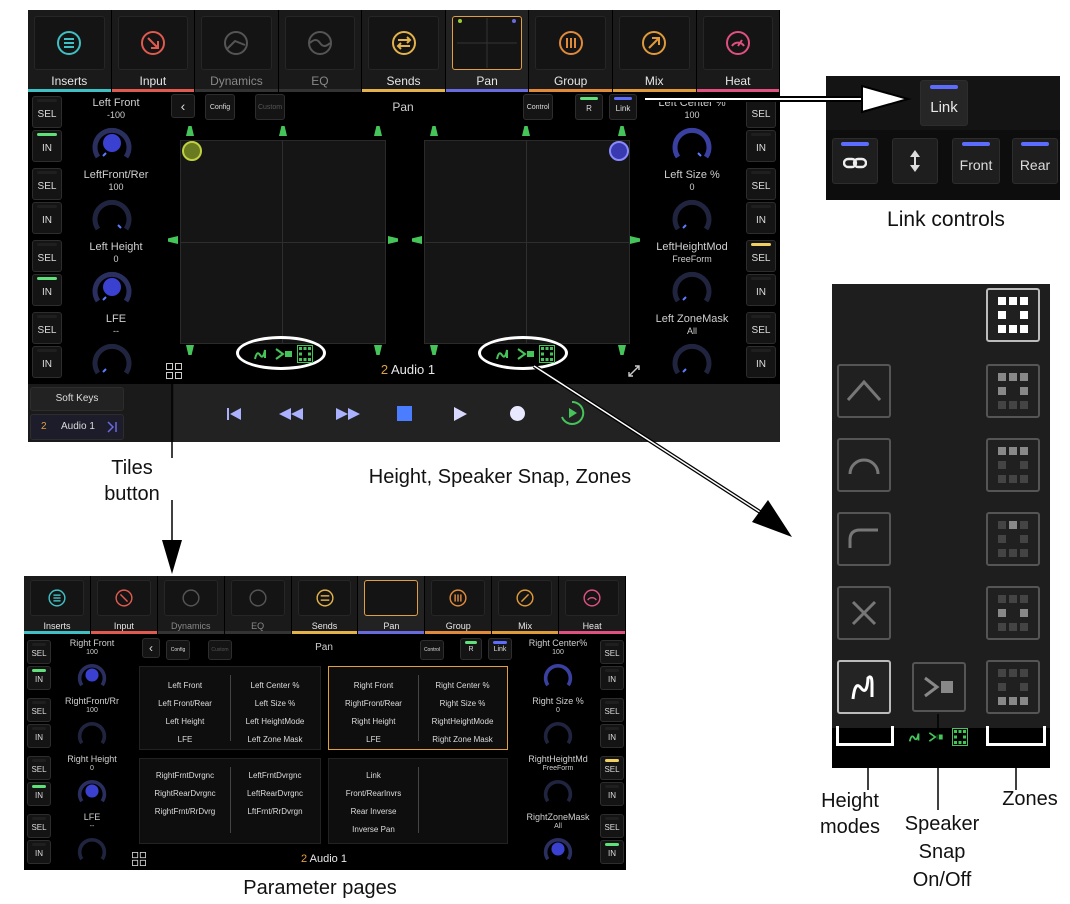 This screenshot has height=904, width=1070. What do you see at coordinates (946, 219) in the screenshot?
I see `caption-link-controls: Link controls` at bounding box center [946, 219].